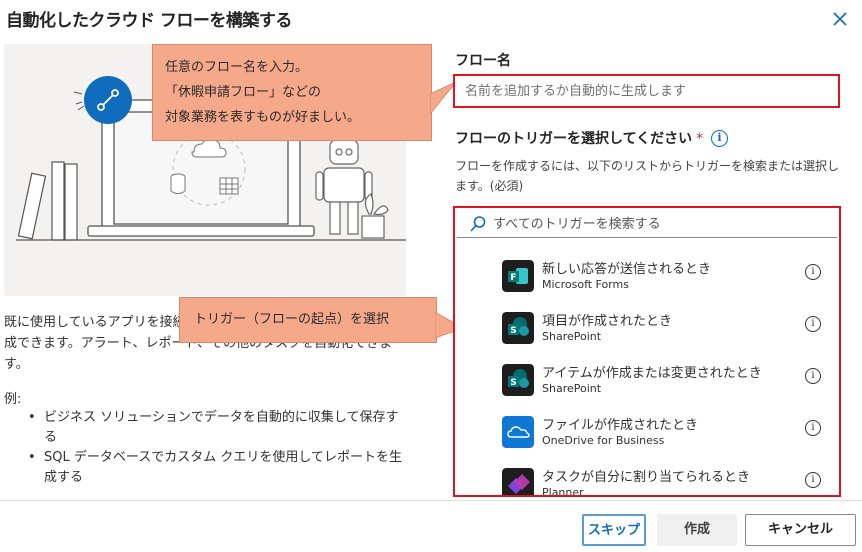 Image resolution: width=862 pixels, height=552 pixels. I want to click on dialog-title: 自動化したクラウド フローを構築する, so click(149, 21).